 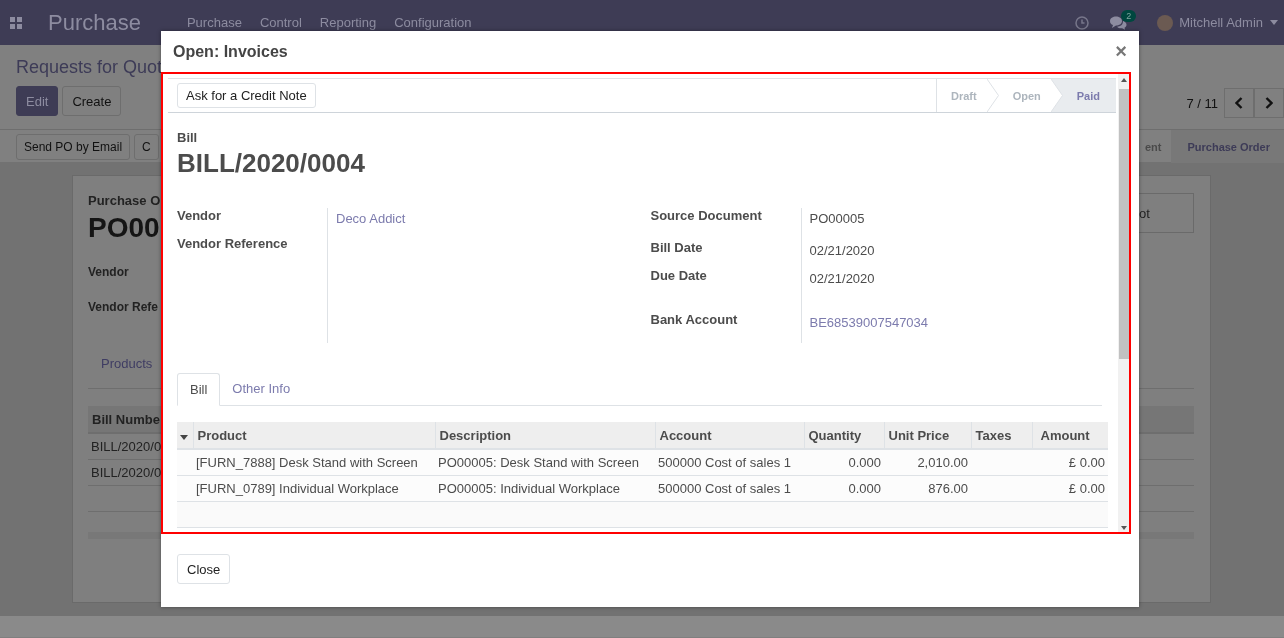 I want to click on edit-button: Edit, so click(x=37, y=101).